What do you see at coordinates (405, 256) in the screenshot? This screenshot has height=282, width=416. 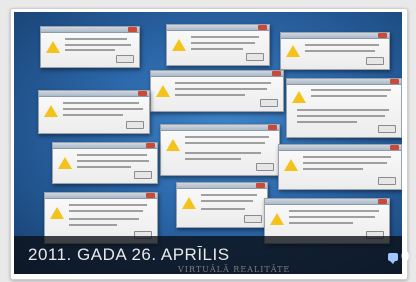 I see `comment-count: 0` at bounding box center [405, 256].